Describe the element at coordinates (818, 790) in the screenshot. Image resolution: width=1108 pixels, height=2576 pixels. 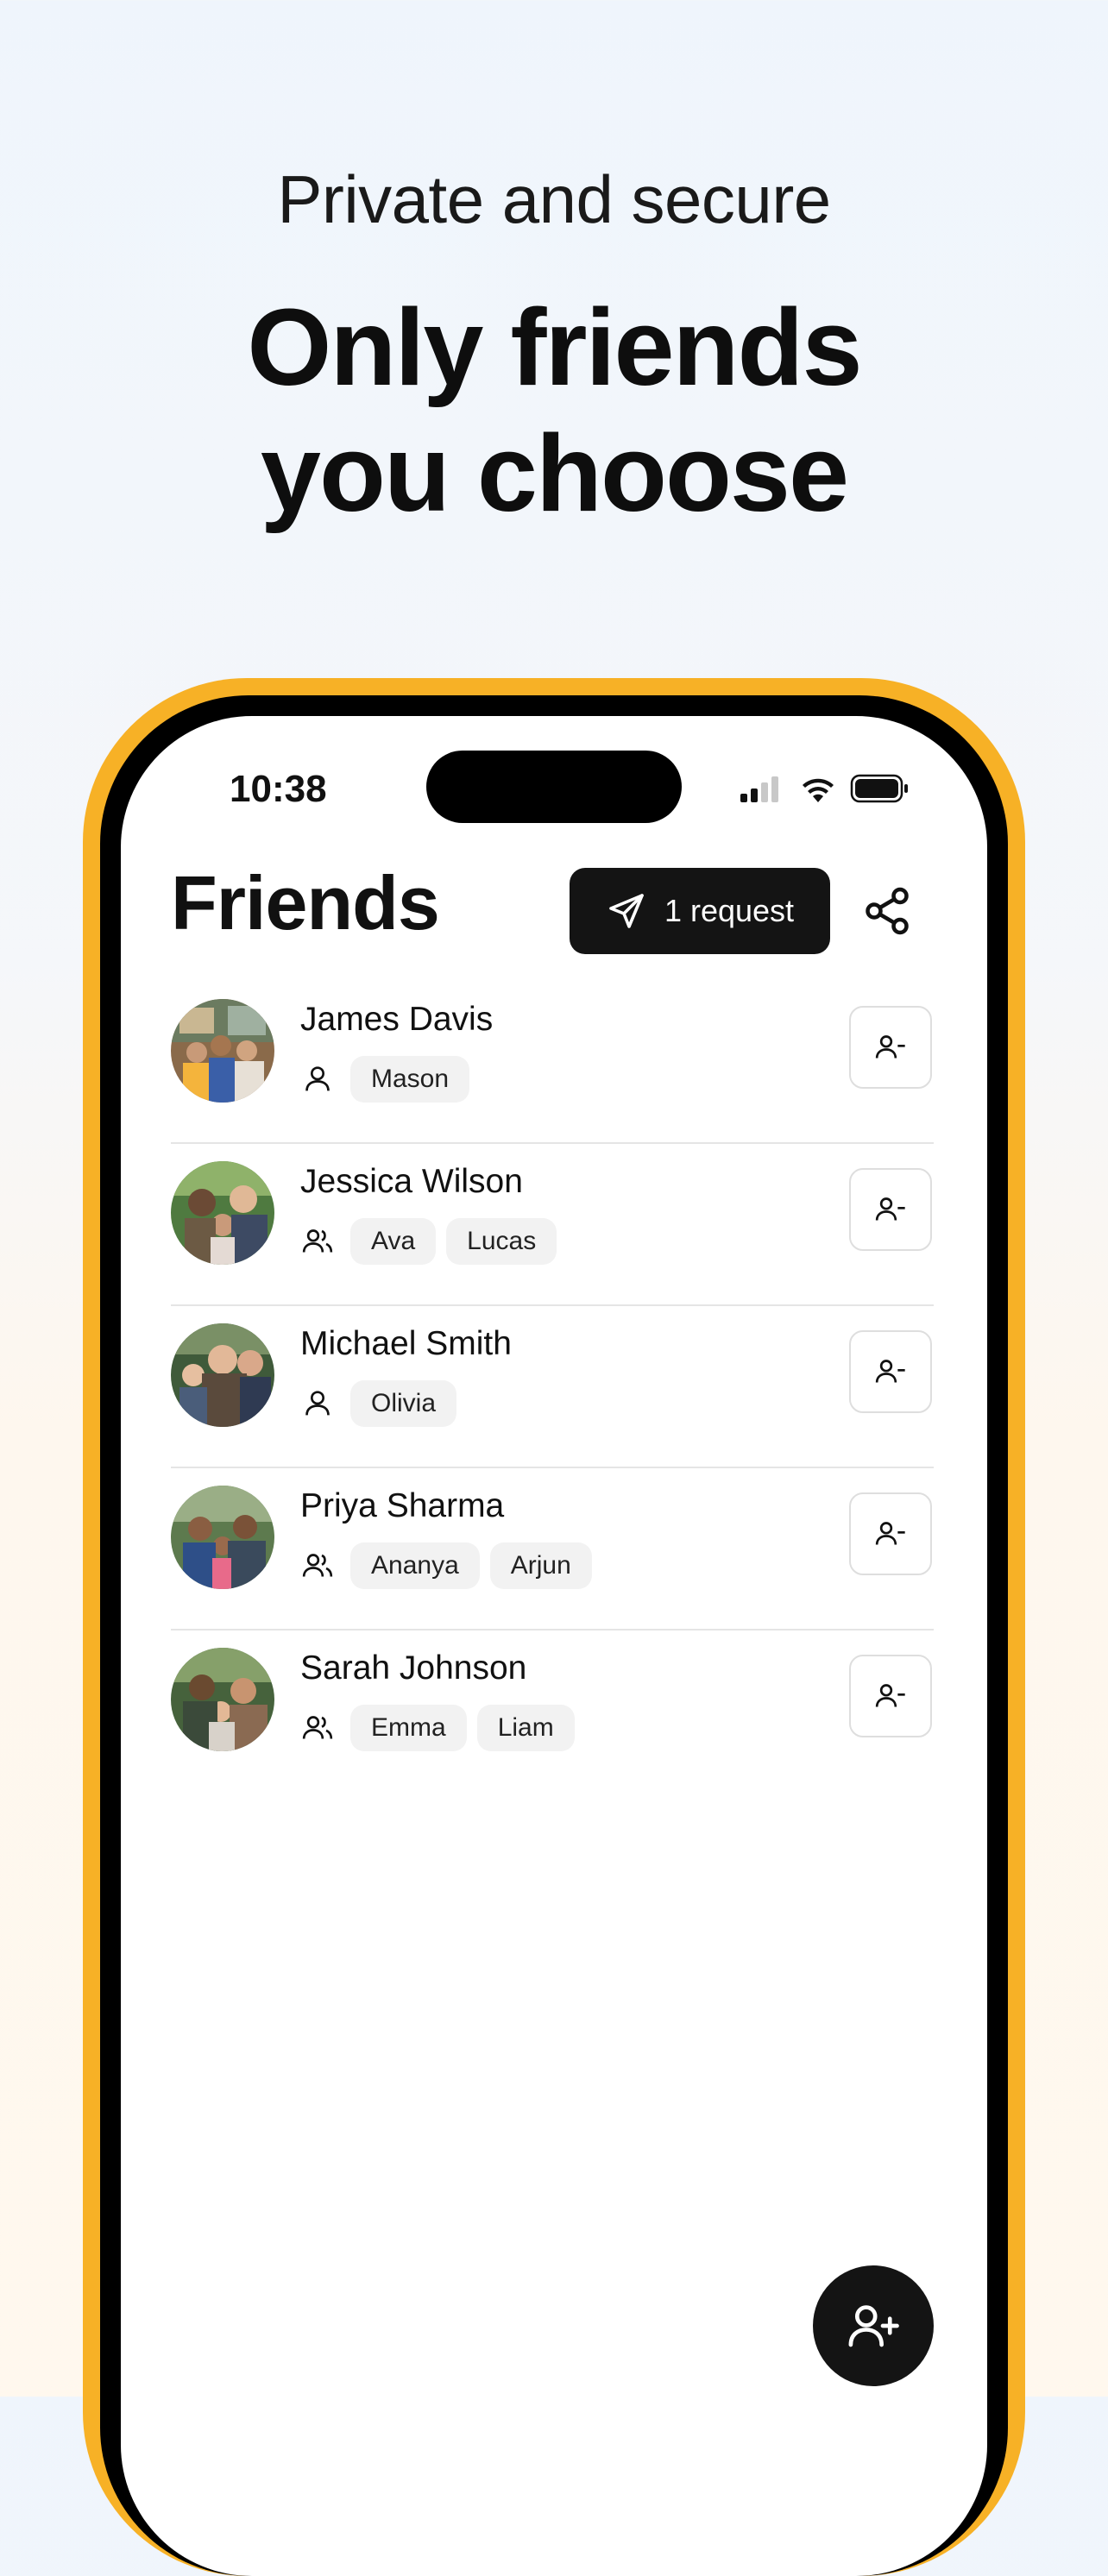
I see `wifi-icon` at that location.